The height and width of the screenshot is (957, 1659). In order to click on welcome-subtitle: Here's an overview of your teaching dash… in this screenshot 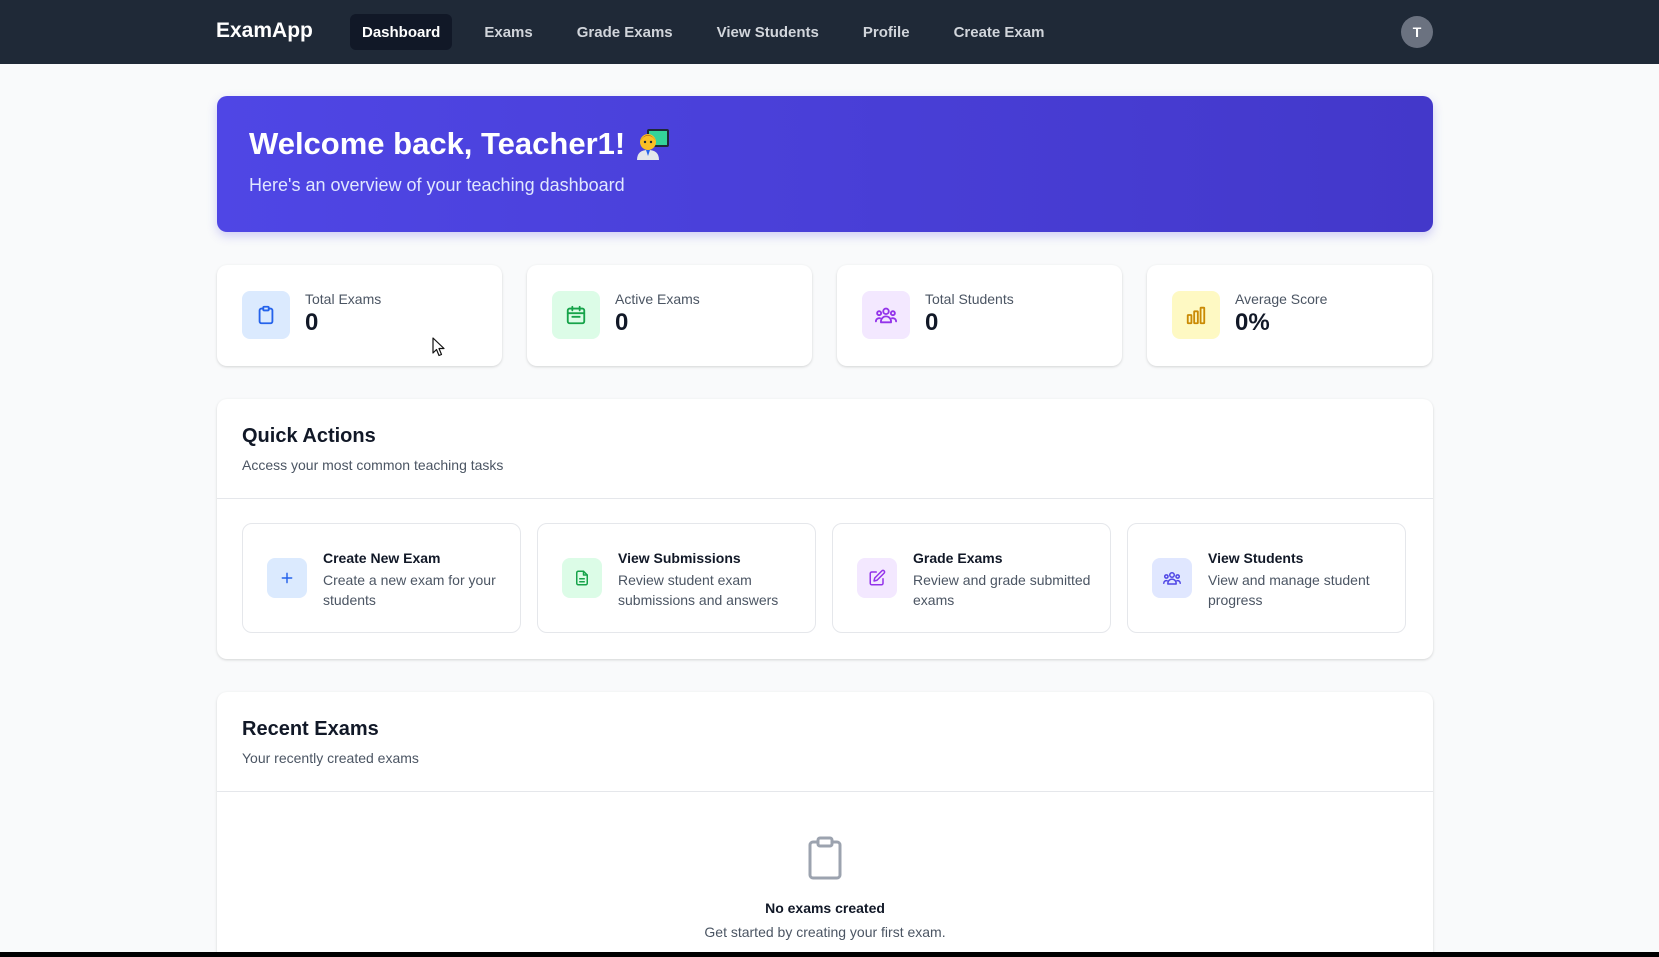, I will do `click(437, 185)`.